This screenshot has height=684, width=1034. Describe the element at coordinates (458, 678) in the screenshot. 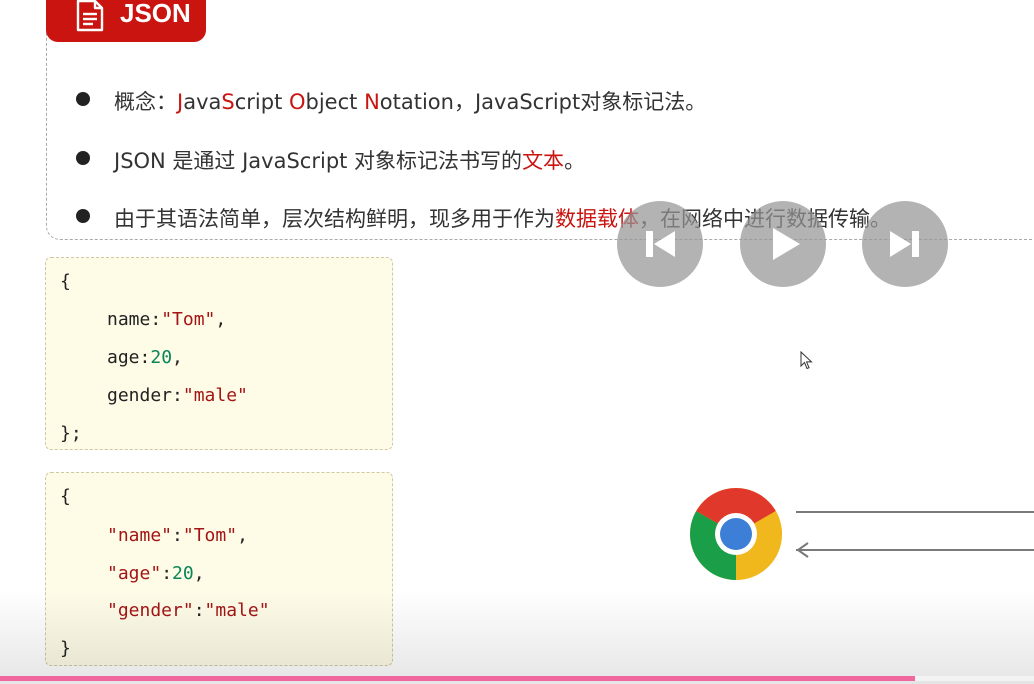

I see `video-progress-fill` at that location.